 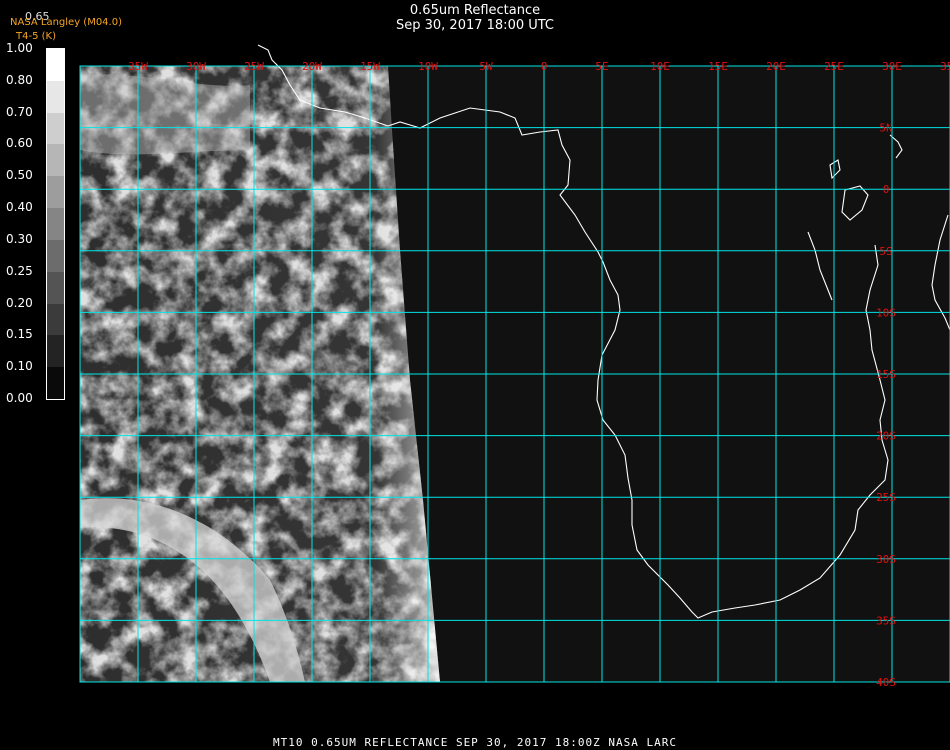 What do you see at coordinates (19, 270) in the screenshot?
I see `colorbar-tick-label: 0.25` at bounding box center [19, 270].